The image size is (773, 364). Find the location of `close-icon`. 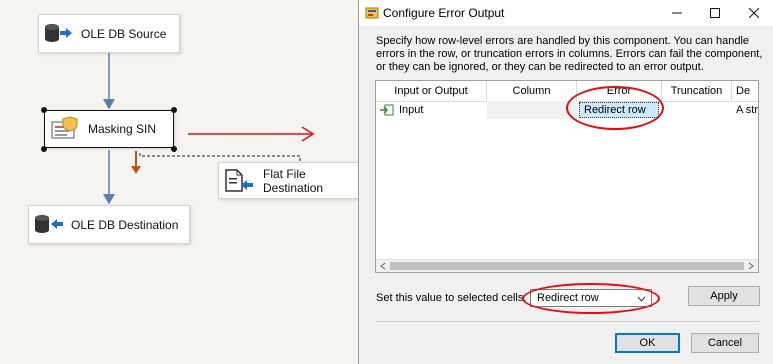

close-icon is located at coordinates (754, 13).